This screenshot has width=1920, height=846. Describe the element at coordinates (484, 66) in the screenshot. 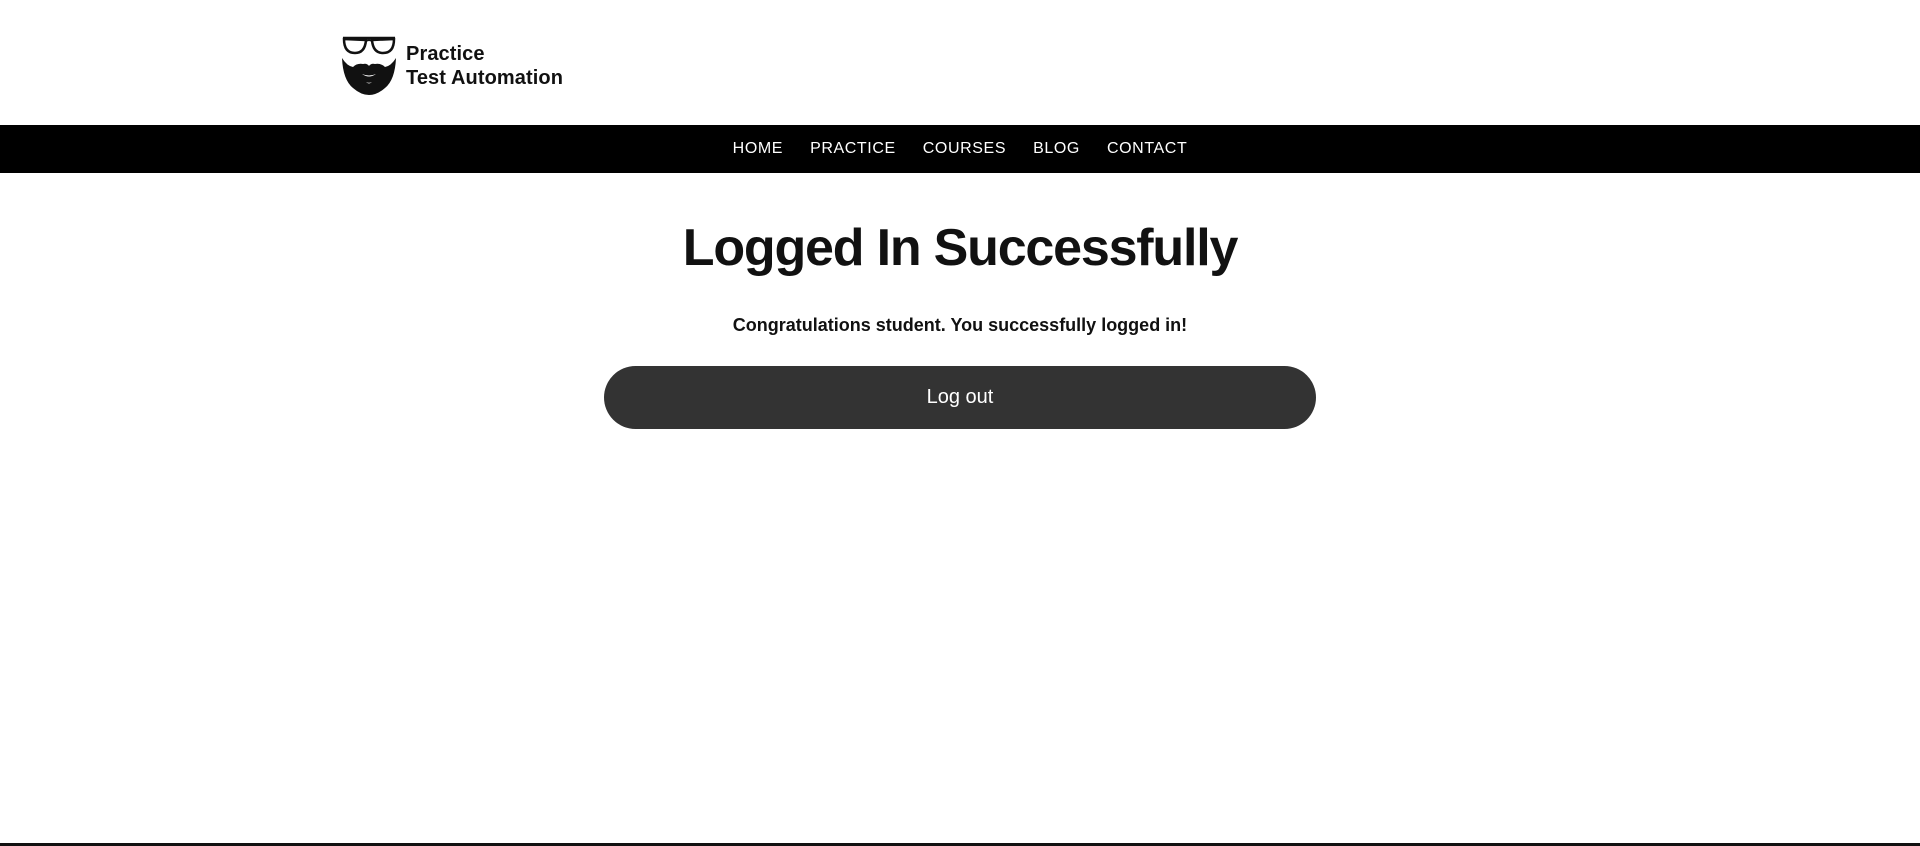

I see `site-logo-text: Practice Test Automation` at that location.